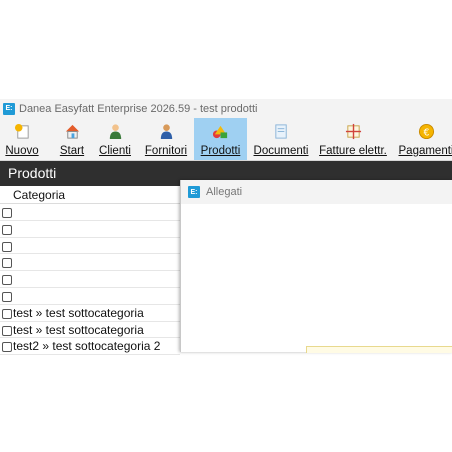  Describe the element at coordinates (220, 132) in the screenshot. I see `products-icon` at that location.